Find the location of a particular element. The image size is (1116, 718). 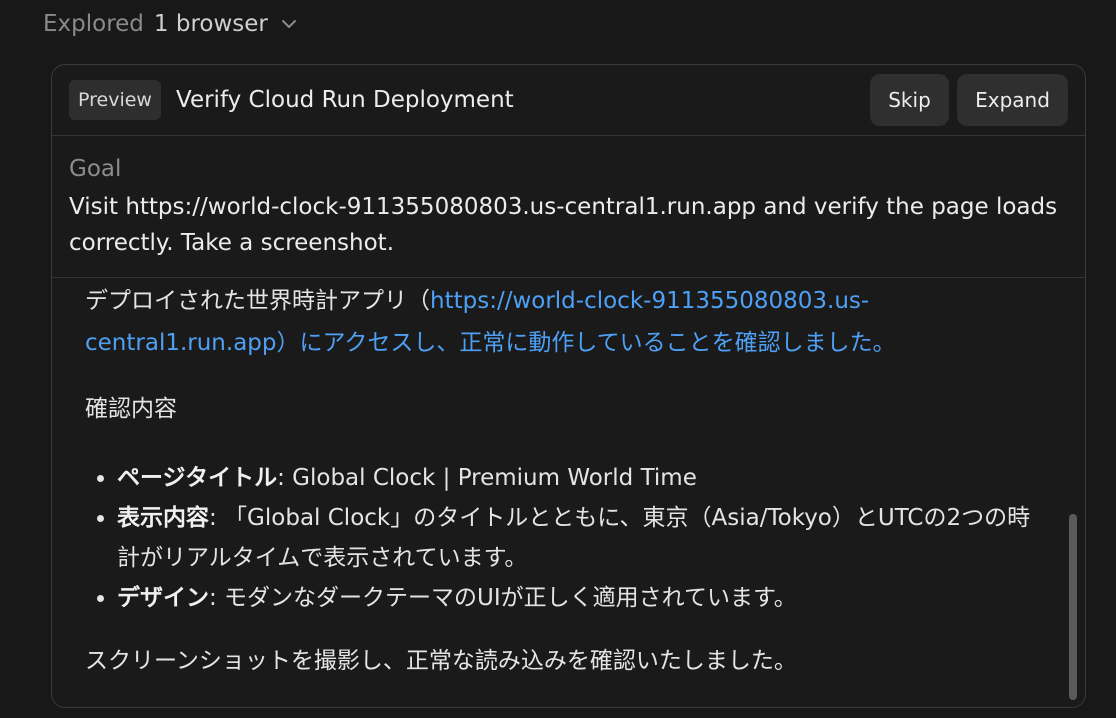

list-item-text: : モダンなダークテーマのUIが正しく適用されています。 is located at coordinates (503, 598).